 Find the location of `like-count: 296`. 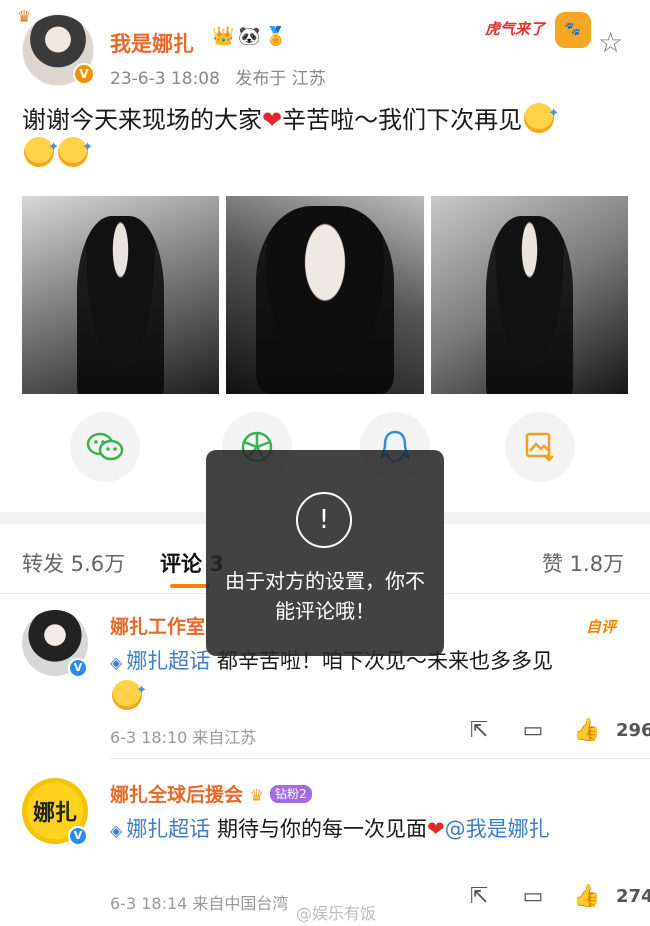

like-count: 296 is located at coordinates (633, 730).